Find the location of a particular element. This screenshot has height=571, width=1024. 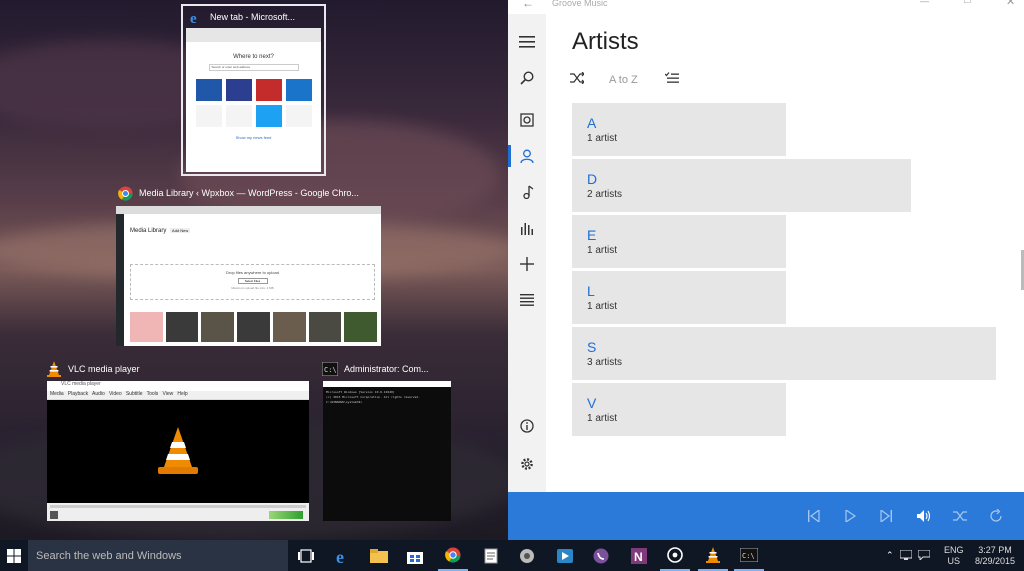

albums-icon is located at coordinates (527, 120).